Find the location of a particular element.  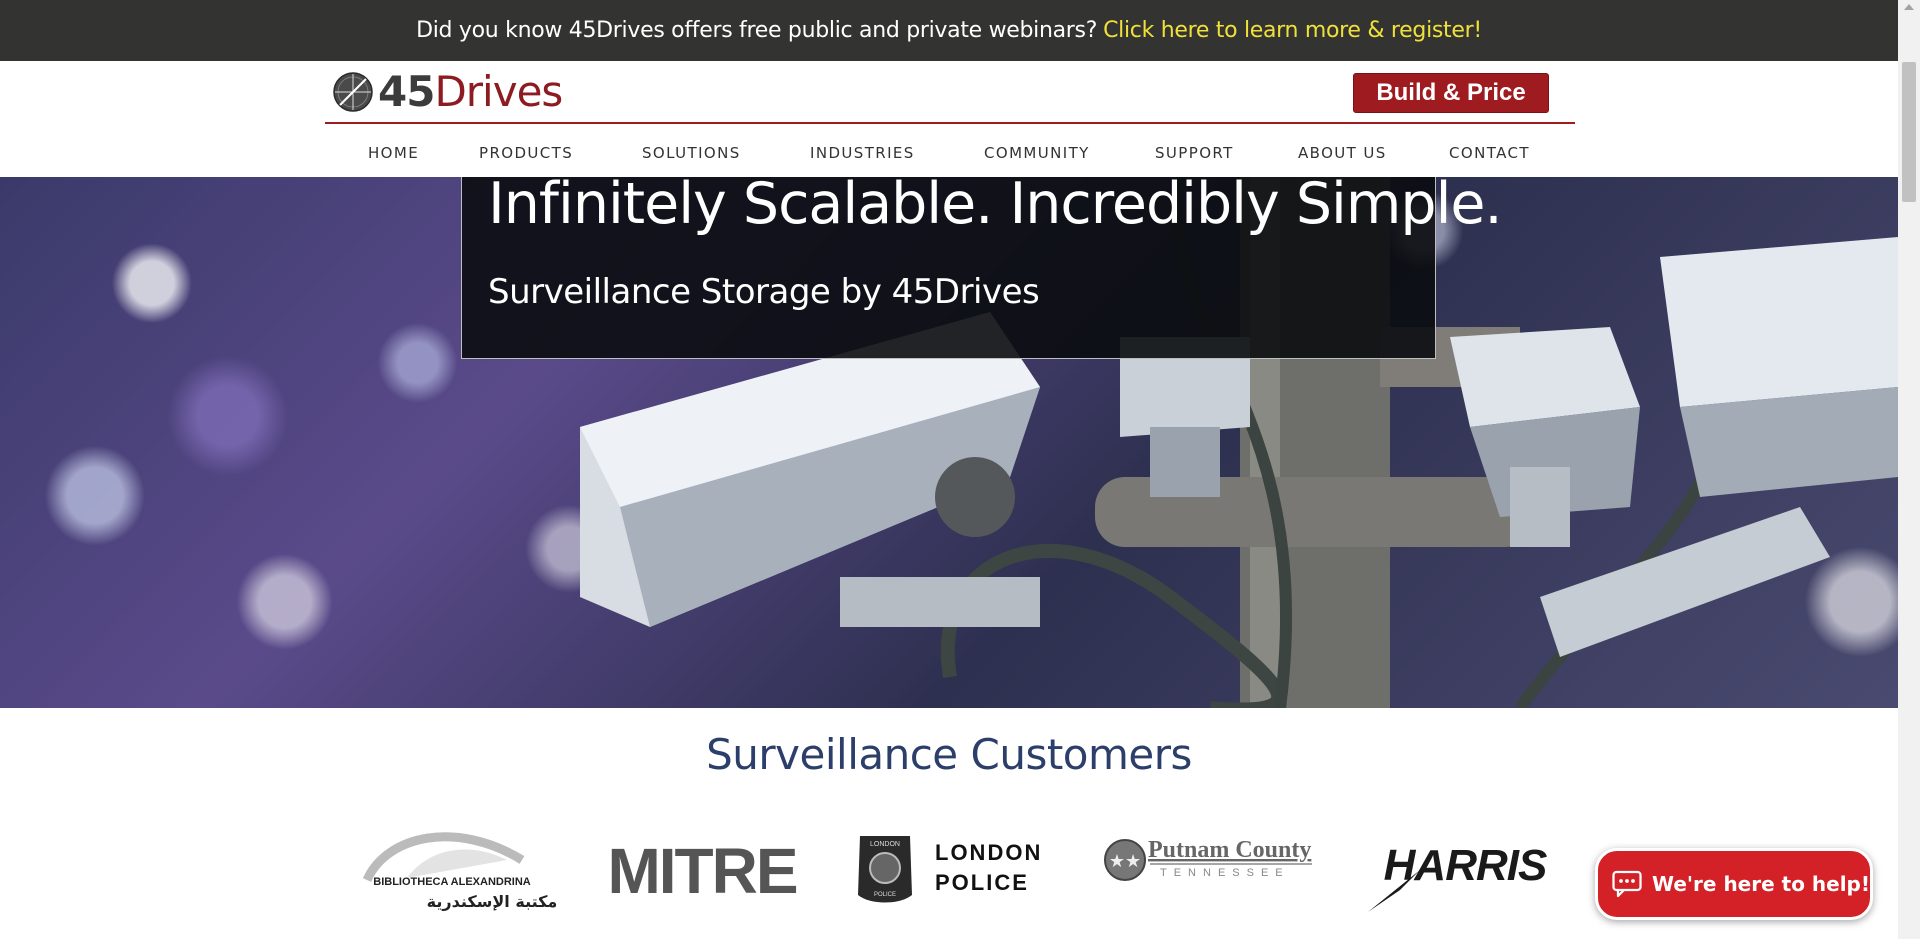

nav-support: SUPPORT is located at coordinates (1194, 153).